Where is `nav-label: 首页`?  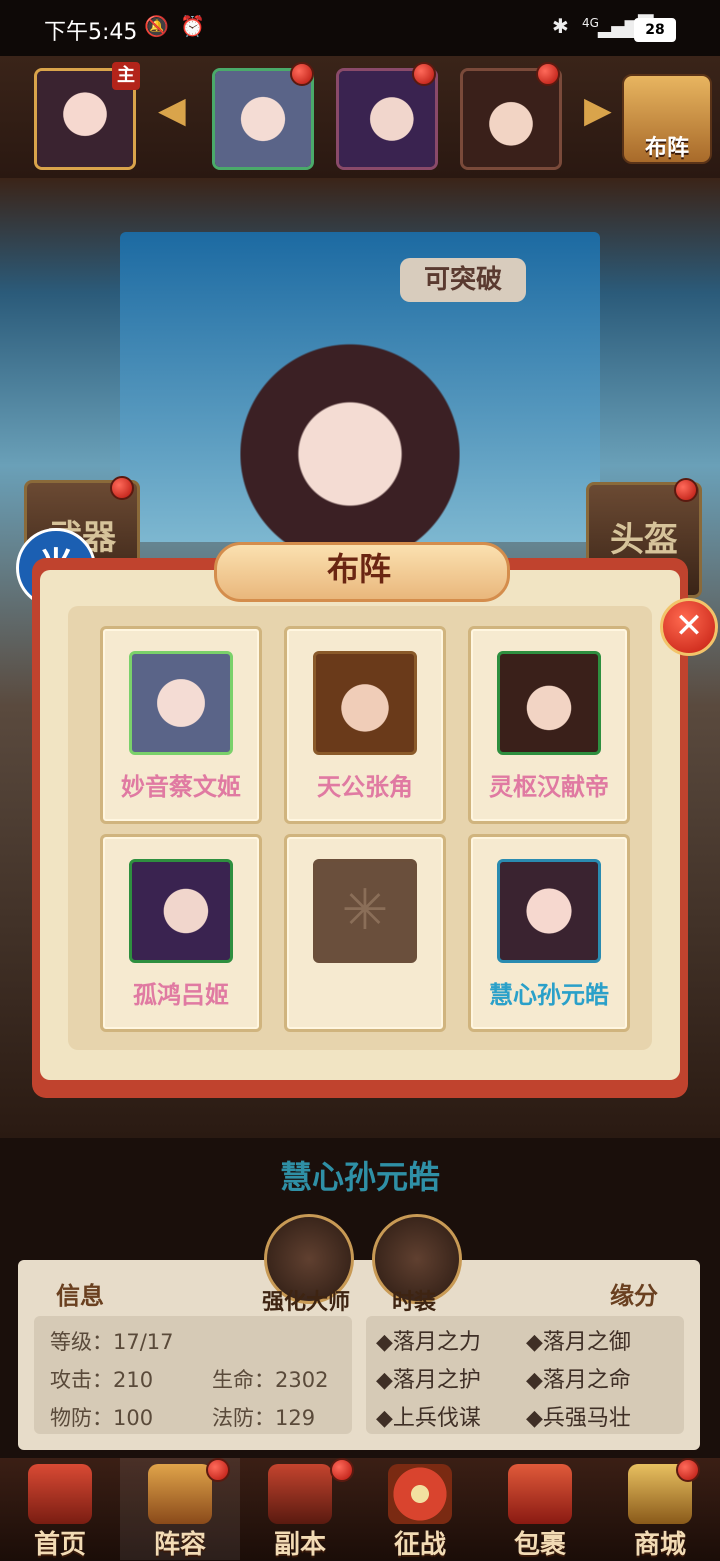 nav-label: 首页 is located at coordinates (59, 1545).